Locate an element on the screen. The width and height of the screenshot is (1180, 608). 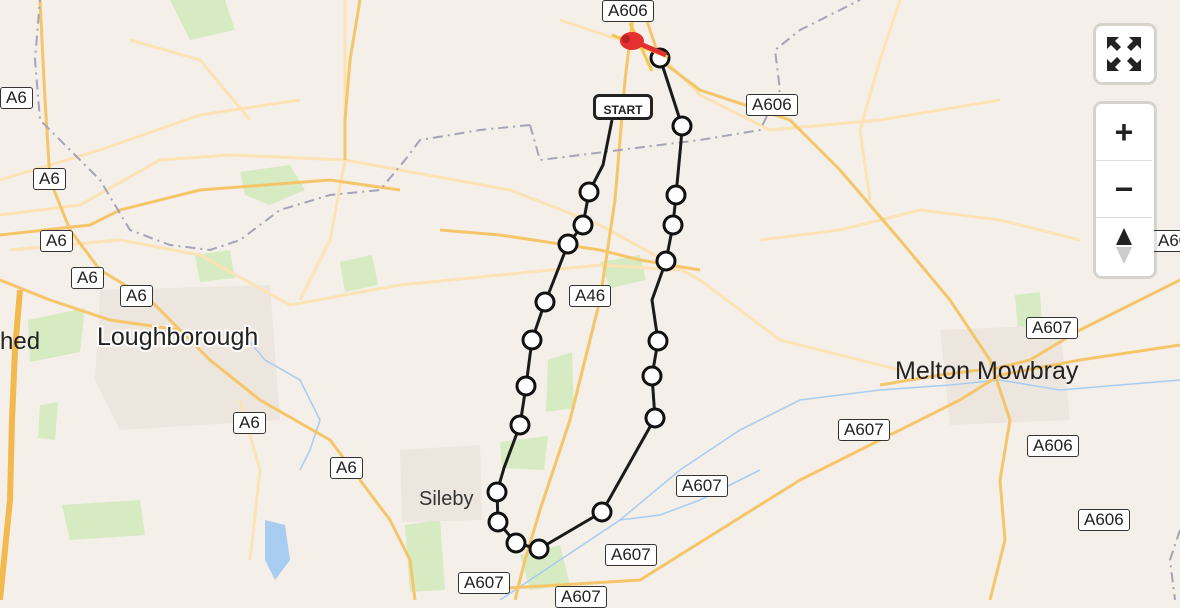
zoom-in-button: + is located at coordinates (1124, 132).